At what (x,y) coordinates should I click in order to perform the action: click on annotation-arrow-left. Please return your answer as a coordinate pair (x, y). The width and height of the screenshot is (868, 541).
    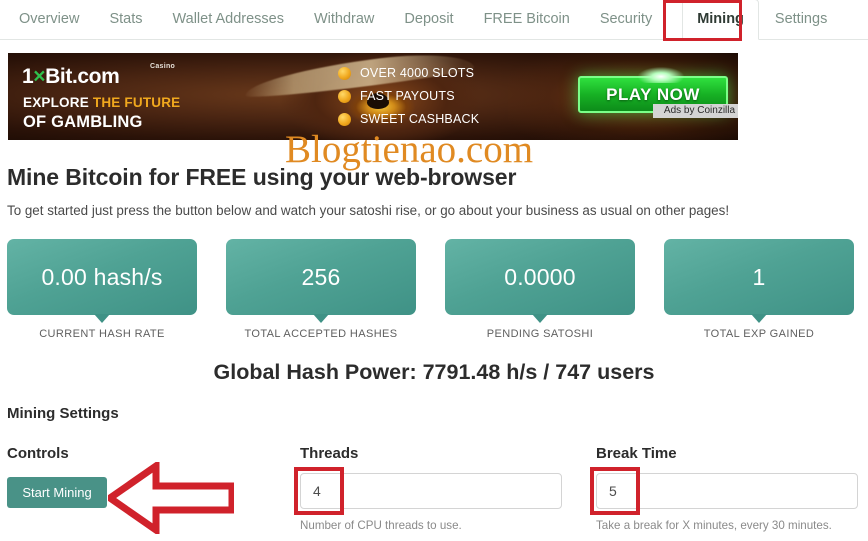
    Looking at the image, I should click on (171, 498).